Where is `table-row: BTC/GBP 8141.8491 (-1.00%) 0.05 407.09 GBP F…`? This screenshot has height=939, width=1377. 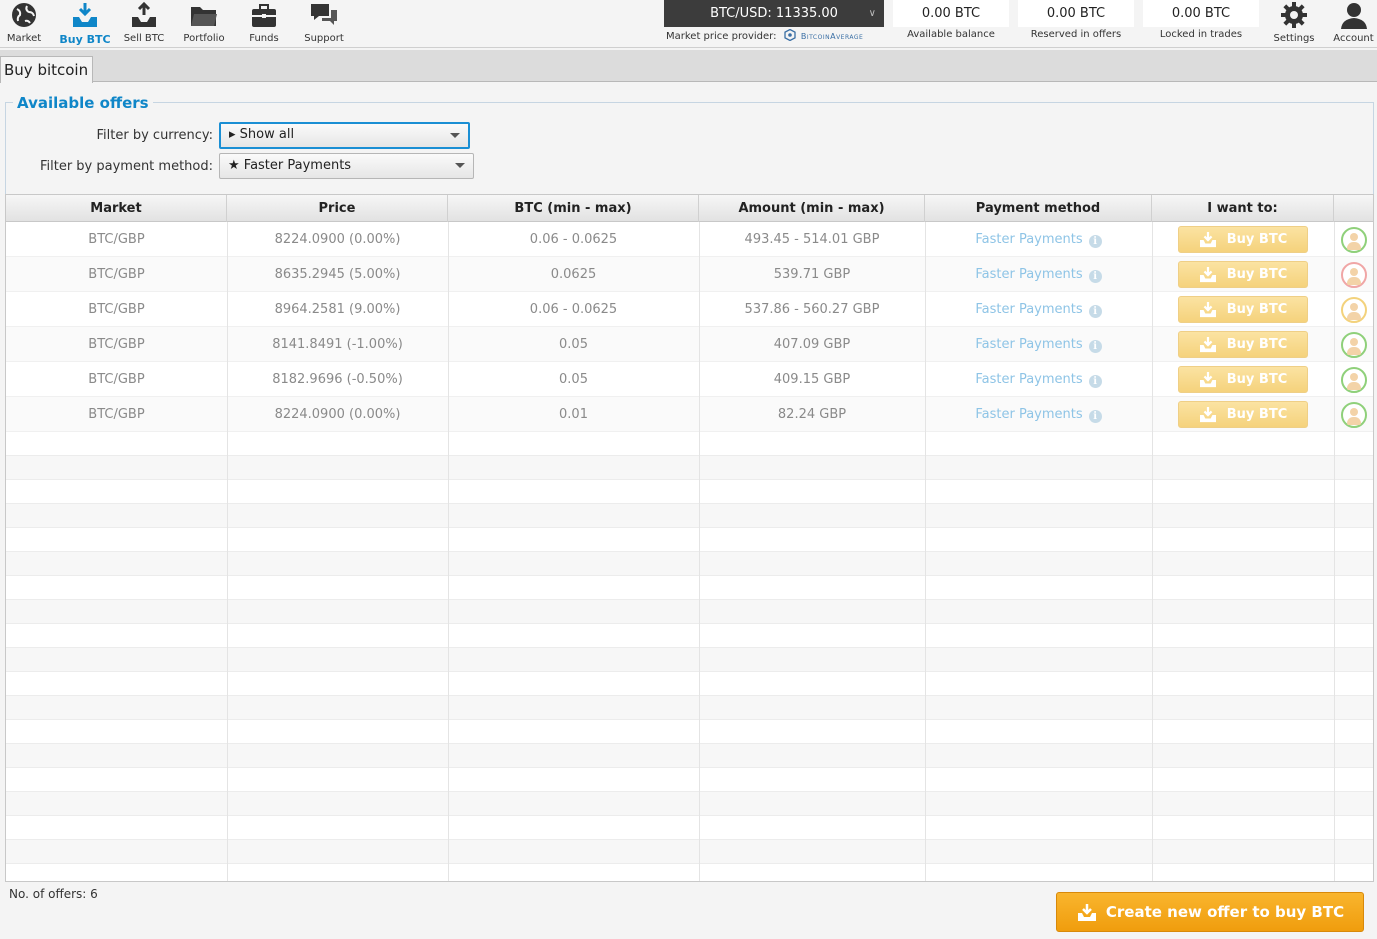 table-row: BTC/GBP 8141.8491 (-1.00%) 0.05 407.09 GBP F… is located at coordinates (689, 344).